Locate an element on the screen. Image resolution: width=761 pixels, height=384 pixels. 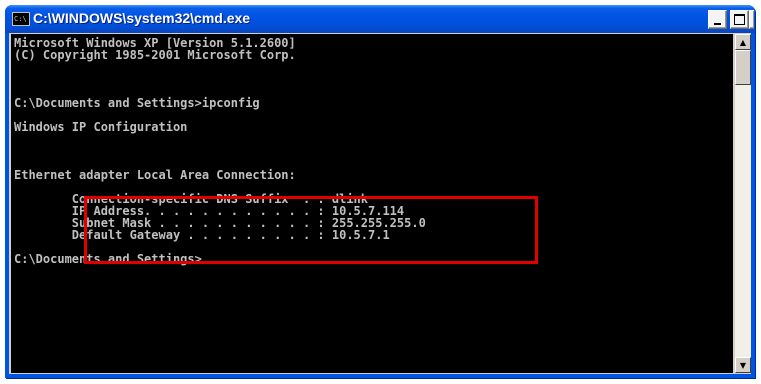
close-button is located at coordinates (751, 19).